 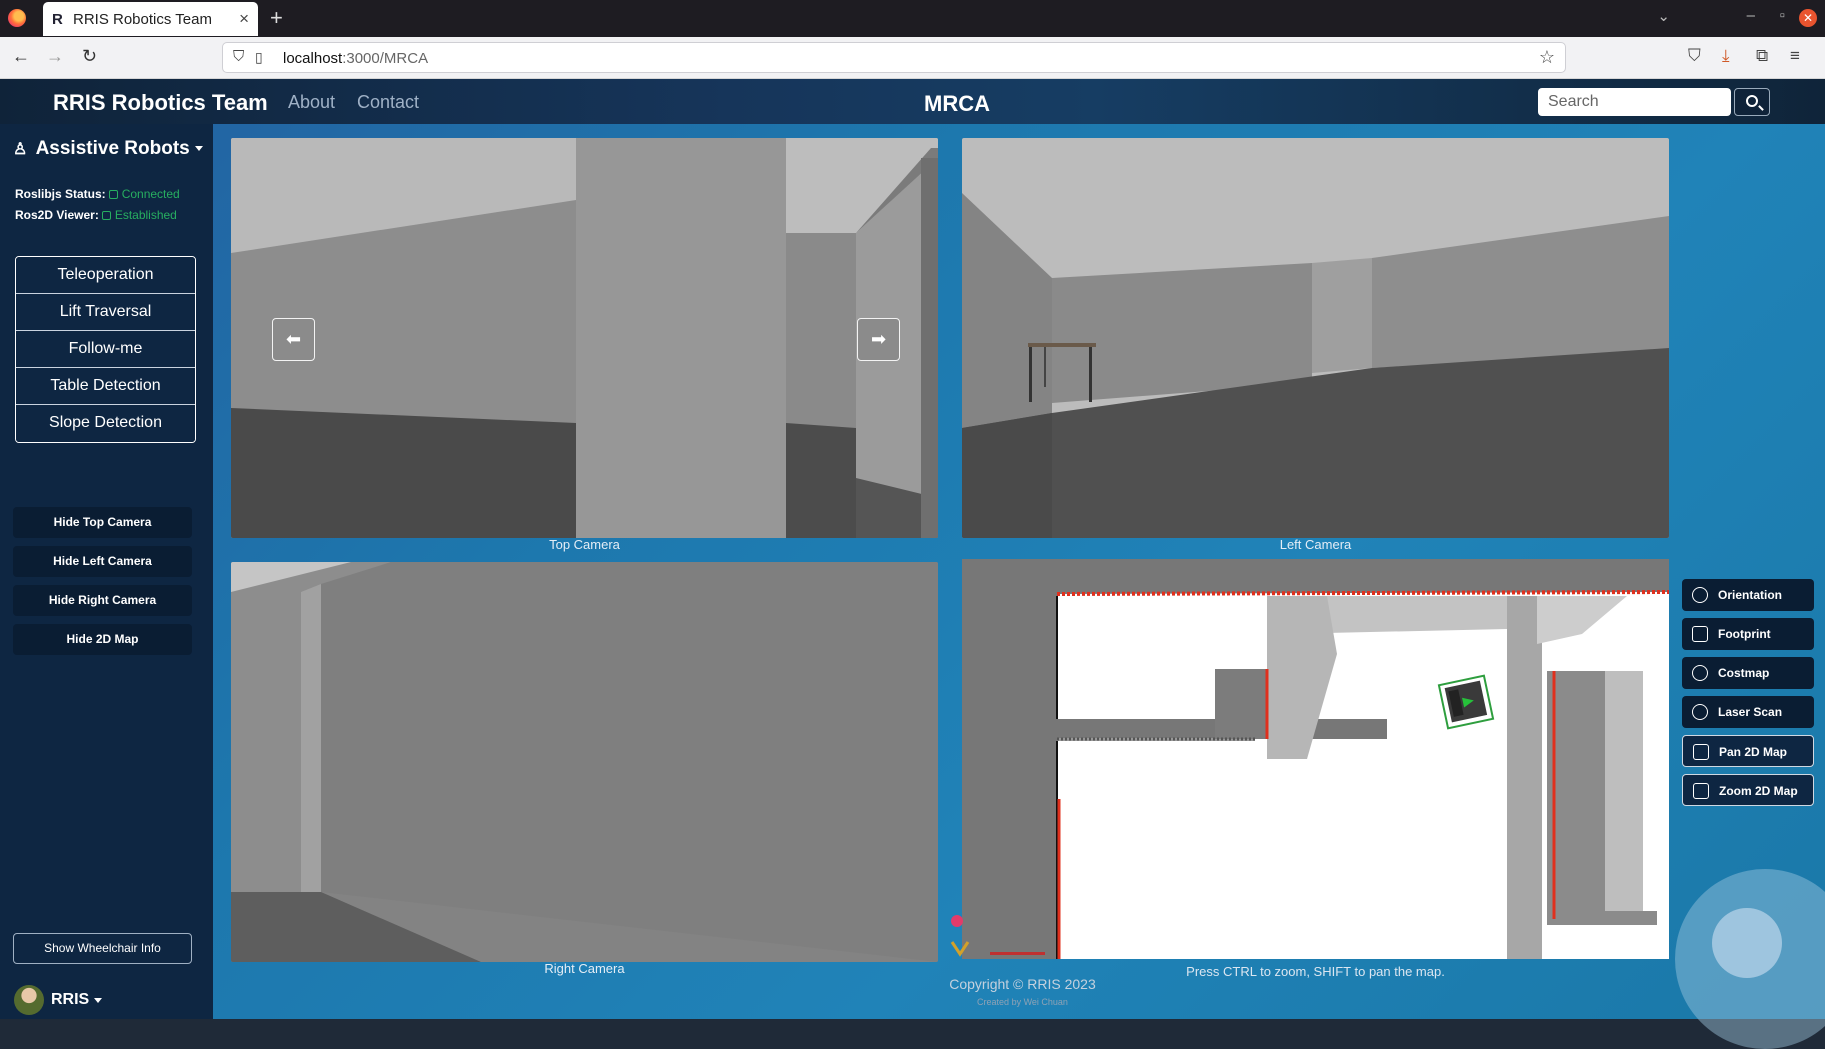 I want to click on firefox-icon, so click(x=17, y=18).